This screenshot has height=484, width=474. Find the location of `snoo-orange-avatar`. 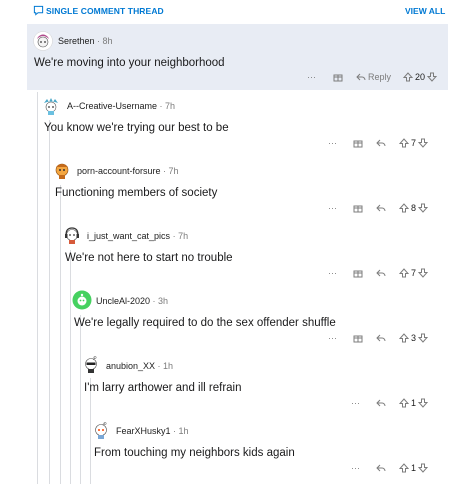

snoo-orange-avatar is located at coordinates (62, 170).